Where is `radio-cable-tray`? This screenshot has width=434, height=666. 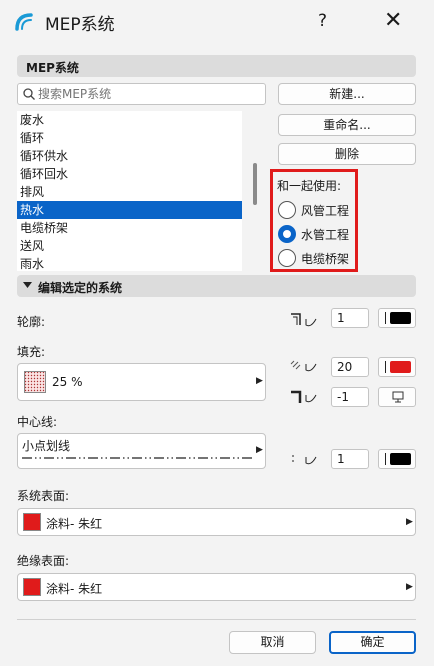
radio-cable-tray is located at coordinates (287, 258).